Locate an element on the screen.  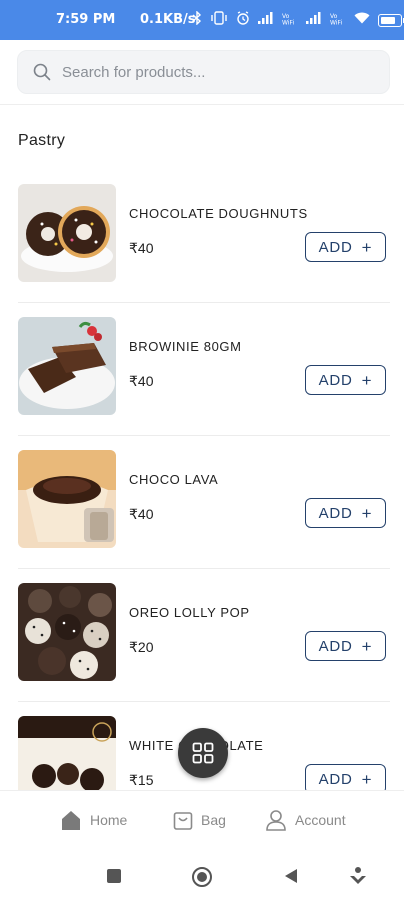
product-image-white-chocolate is located at coordinates (67, 753).